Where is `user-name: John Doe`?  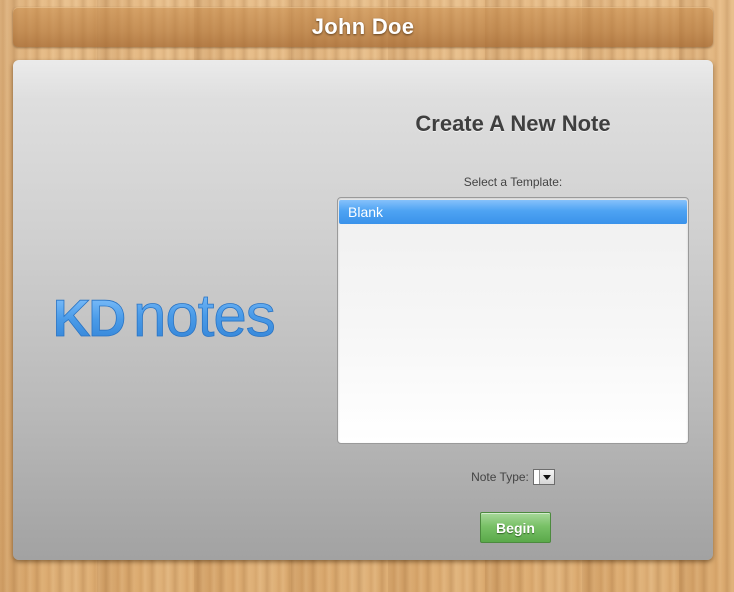
user-name: John Doe is located at coordinates (363, 26).